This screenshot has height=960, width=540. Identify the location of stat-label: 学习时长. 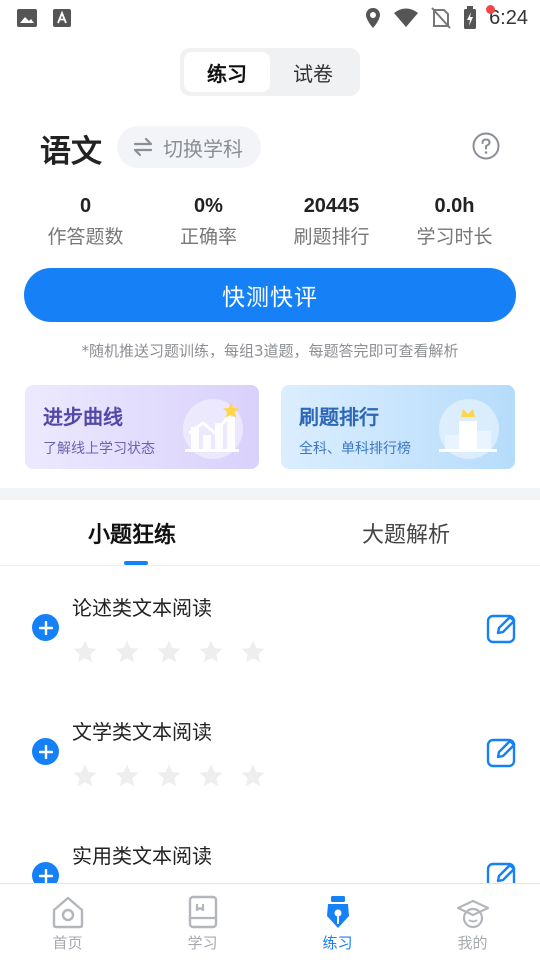
(454, 237).